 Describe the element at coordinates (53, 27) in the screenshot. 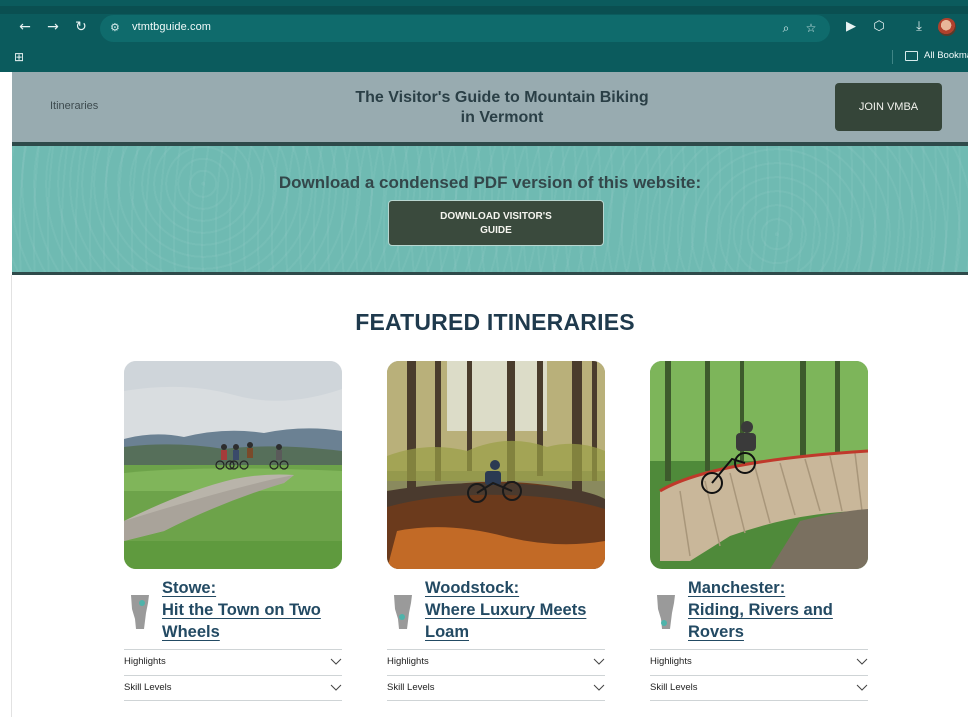

I see `forward-arrow-icon: →` at that location.